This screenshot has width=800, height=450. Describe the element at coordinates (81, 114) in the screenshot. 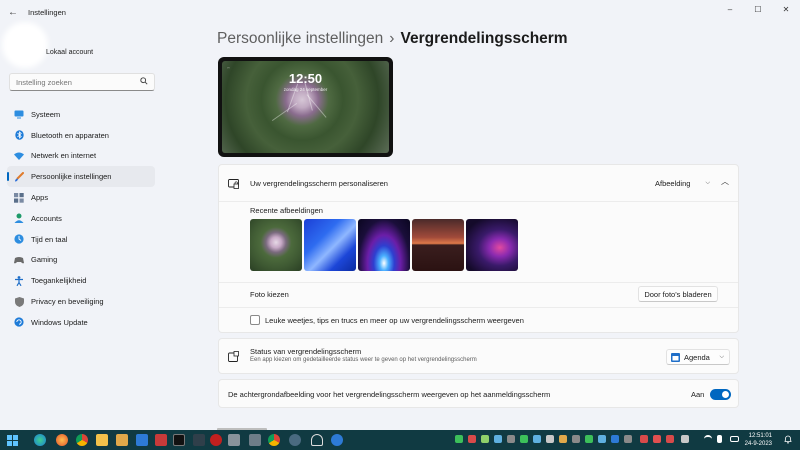

I see `sidebar-item-systeem: Systeem` at that location.